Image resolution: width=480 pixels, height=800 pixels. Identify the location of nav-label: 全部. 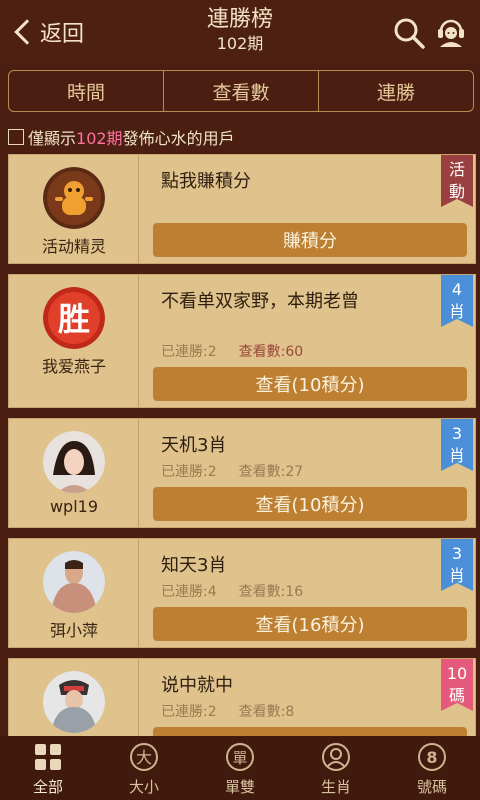
(47, 787).